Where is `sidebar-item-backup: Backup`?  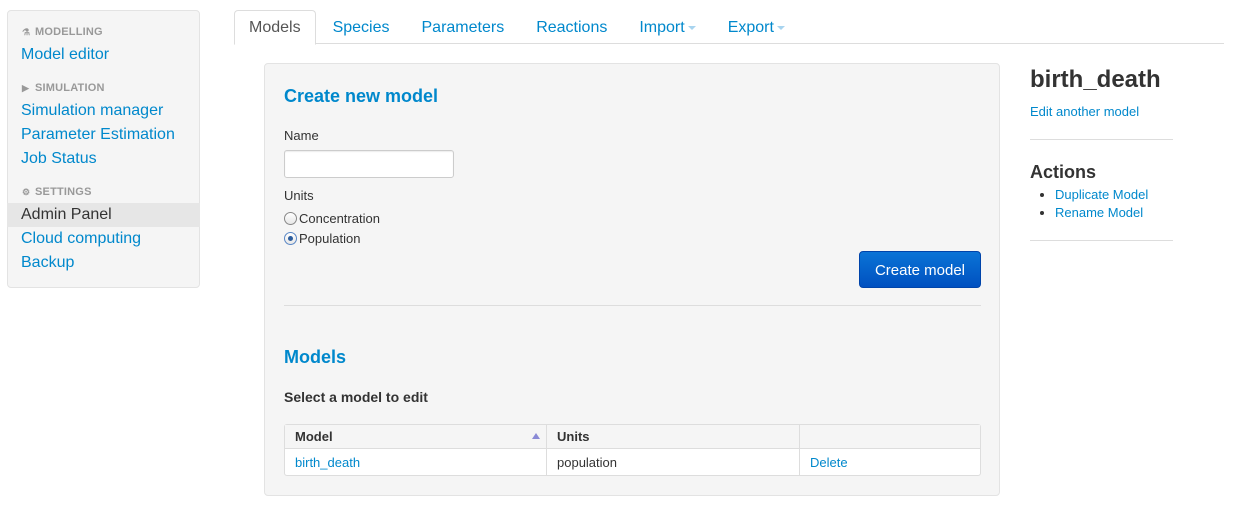 sidebar-item-backup: Backup is located at coordinates (103, 263).